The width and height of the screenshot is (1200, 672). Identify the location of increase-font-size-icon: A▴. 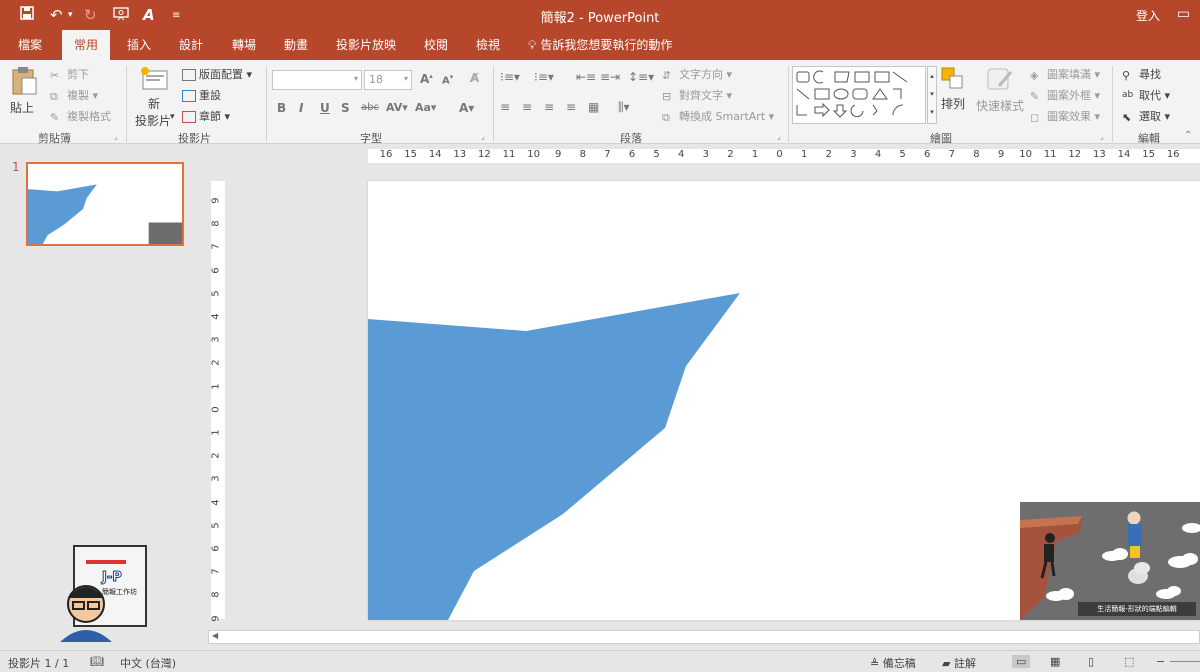
(426, 79).